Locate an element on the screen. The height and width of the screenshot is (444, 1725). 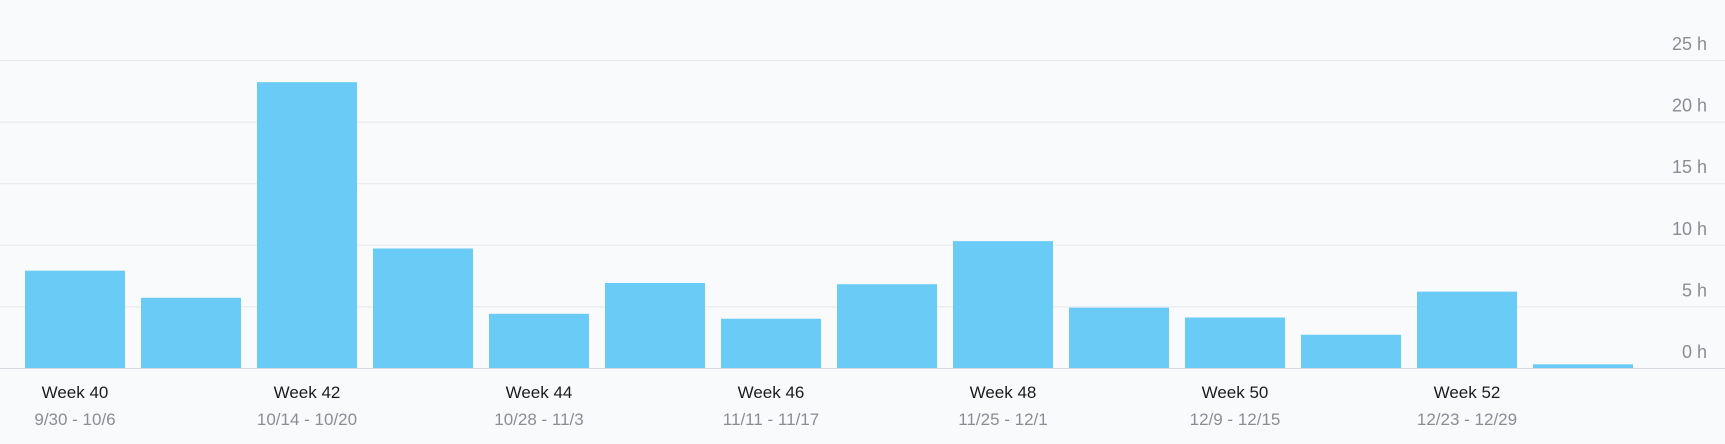
x-date-range-label: 10/14 - 10/20 is located at coordinates (307, 419).